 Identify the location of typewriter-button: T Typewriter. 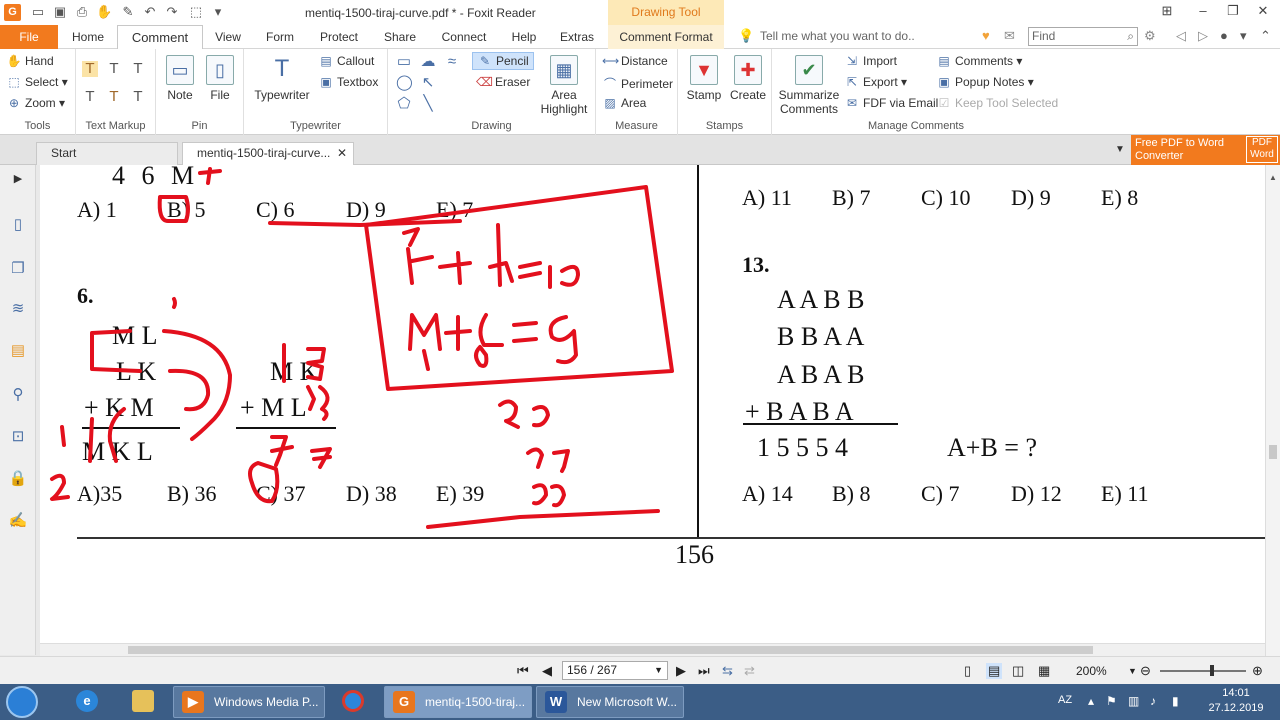
(282, 78).